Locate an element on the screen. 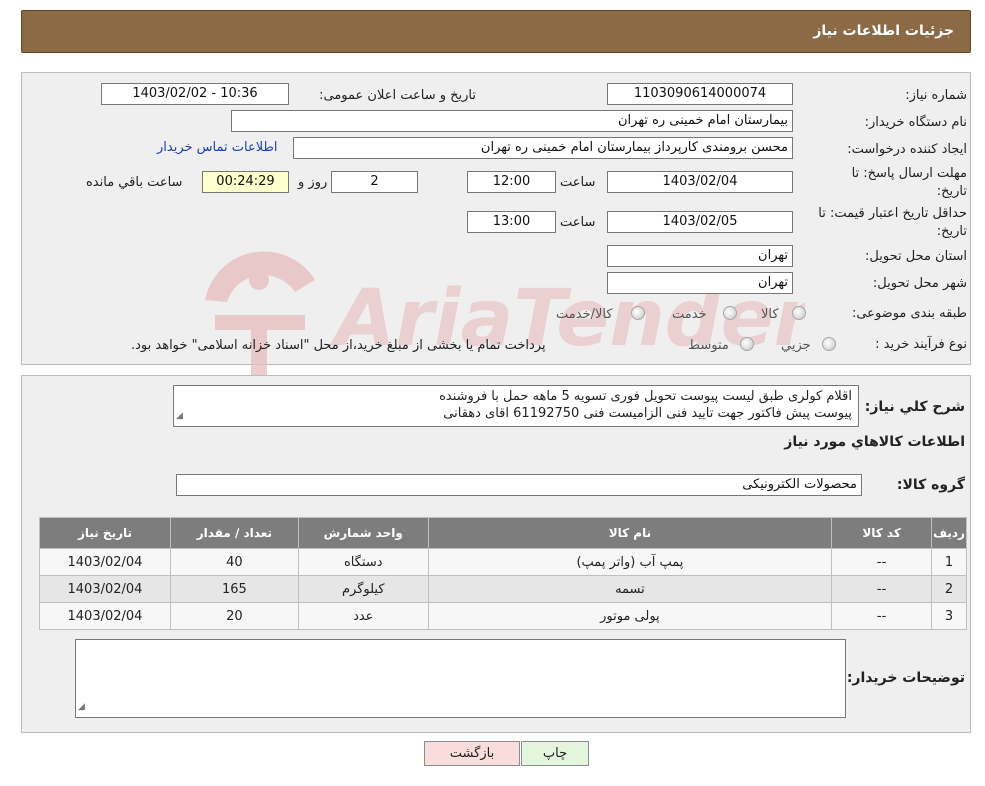  need-number-field: 1103090614000074 is located at coordinates (700, 94).